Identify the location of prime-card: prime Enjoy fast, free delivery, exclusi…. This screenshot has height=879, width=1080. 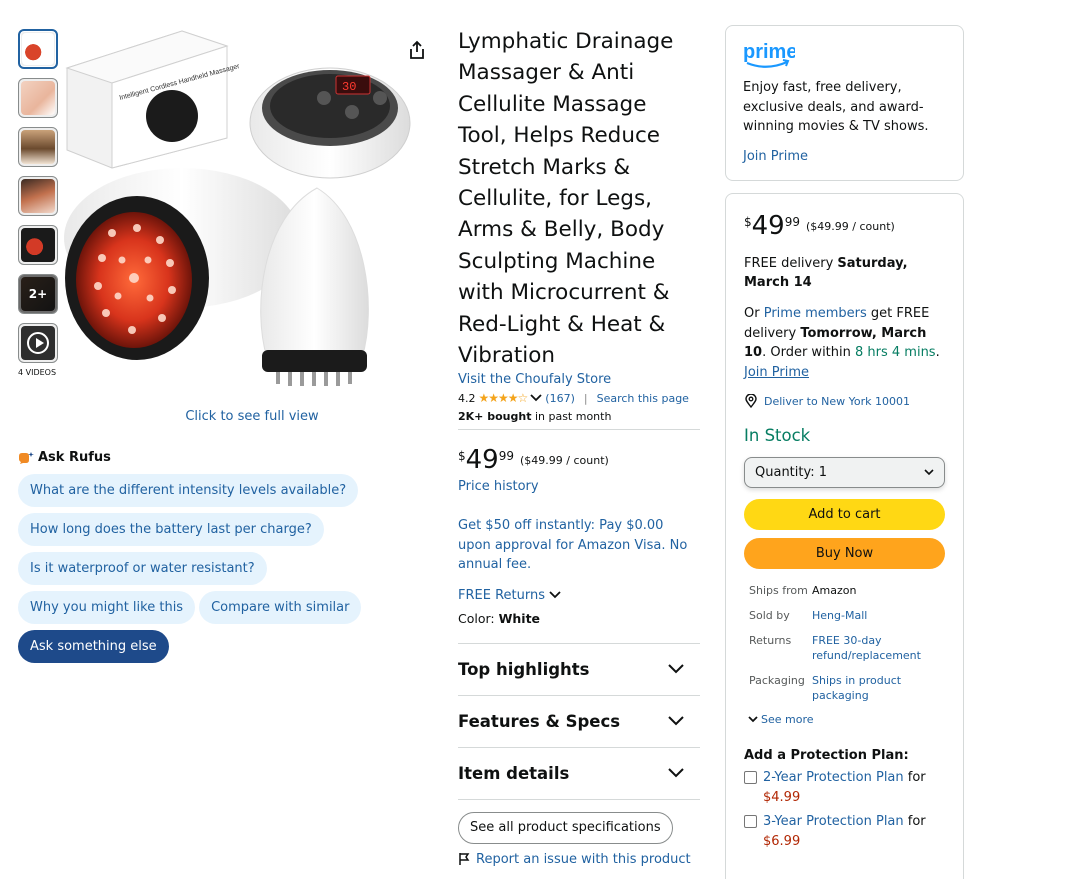
(844, 103).